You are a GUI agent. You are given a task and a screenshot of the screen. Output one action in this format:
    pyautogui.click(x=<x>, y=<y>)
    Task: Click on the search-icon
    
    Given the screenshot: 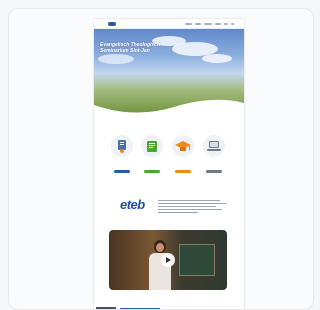 What is the action you would take?
    pyautogui.click(x=232, y=23)
    